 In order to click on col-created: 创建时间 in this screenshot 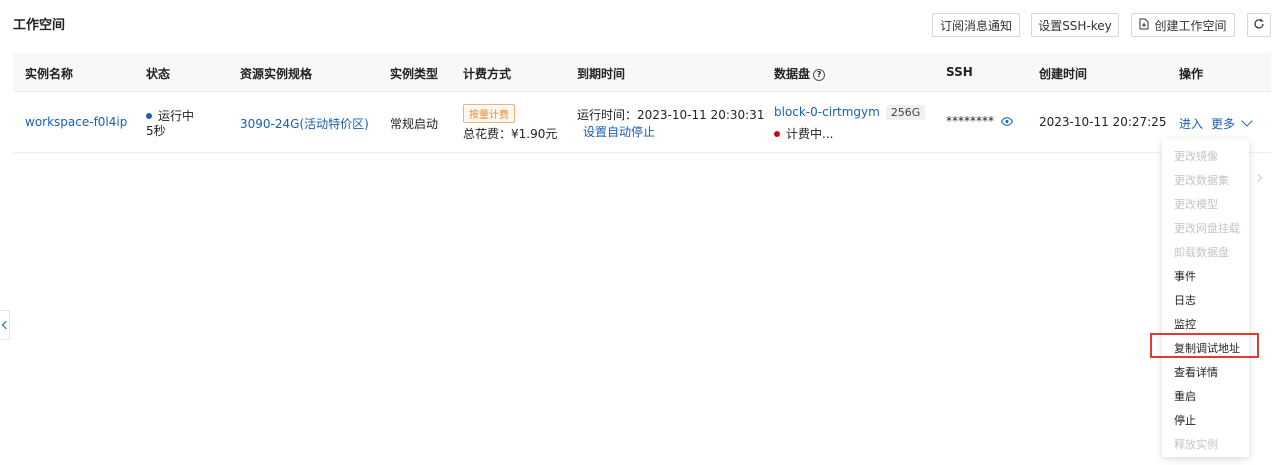, I will do `click(1063, 74)`.